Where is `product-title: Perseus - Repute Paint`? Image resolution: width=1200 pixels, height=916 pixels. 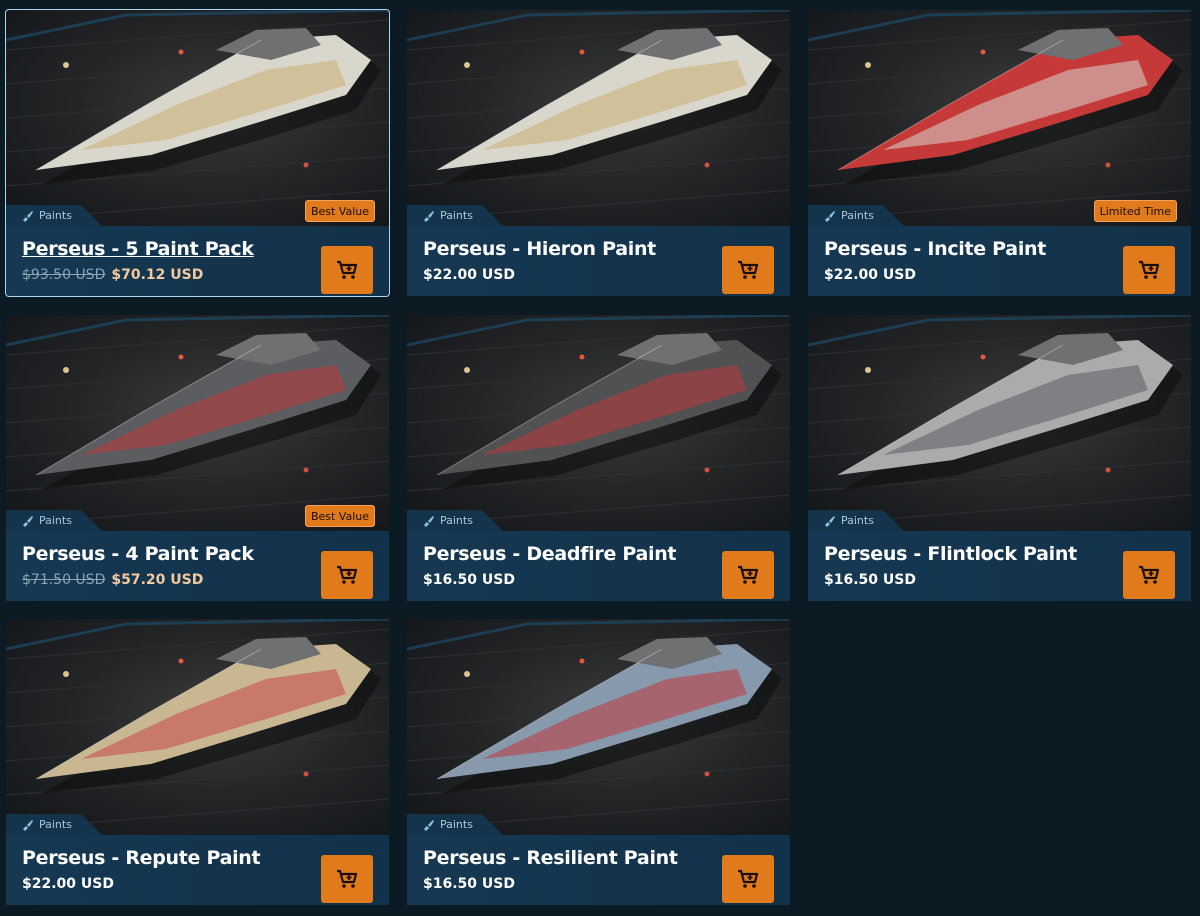
product-title: Perseus - Repute Paint is located at coordinates (141, 858).